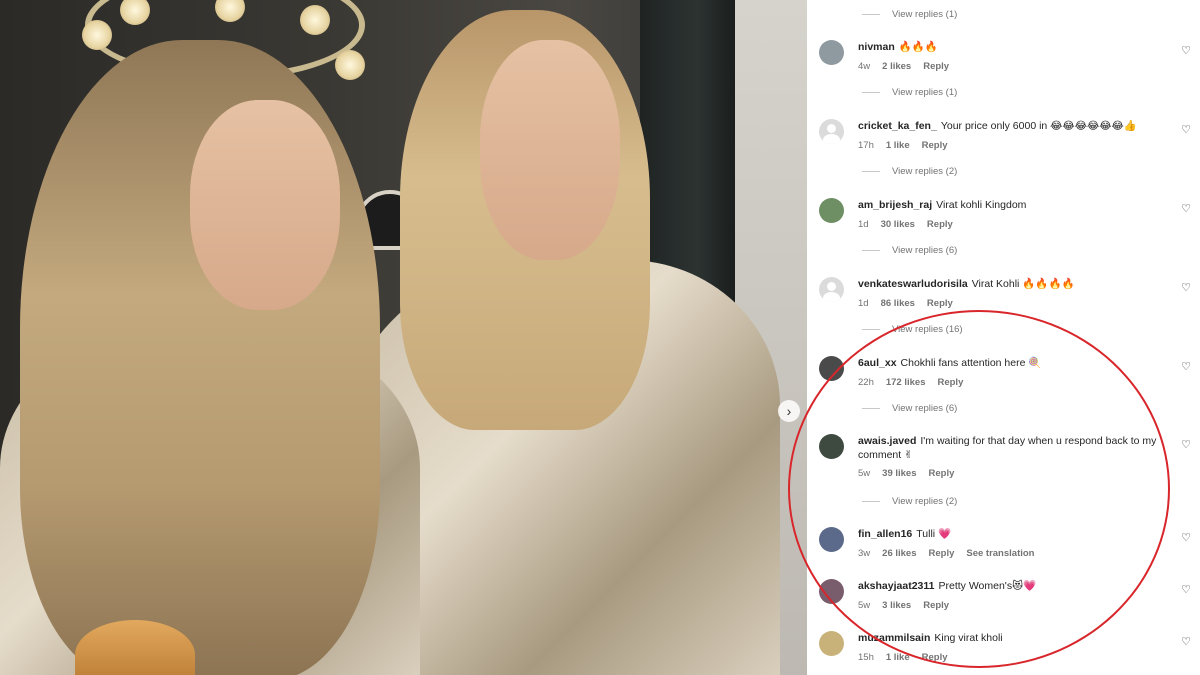 This screenshot has width=1200, height=675. What do you see at coordinates (898, 303) in the screenshot?
I see `comment-likes: 86 likes` at bounding box center [898, 303].